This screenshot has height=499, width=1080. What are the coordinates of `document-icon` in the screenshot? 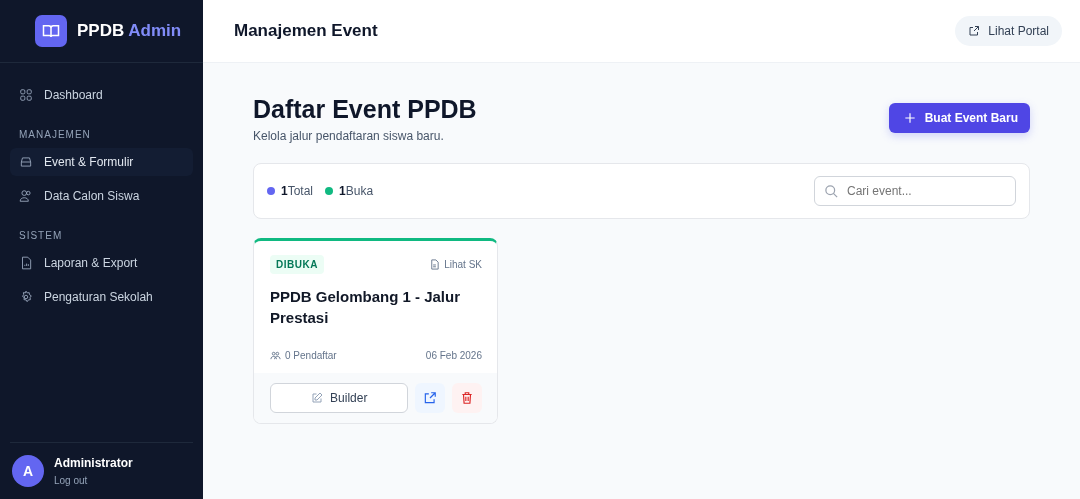 It's located at (435, 264).